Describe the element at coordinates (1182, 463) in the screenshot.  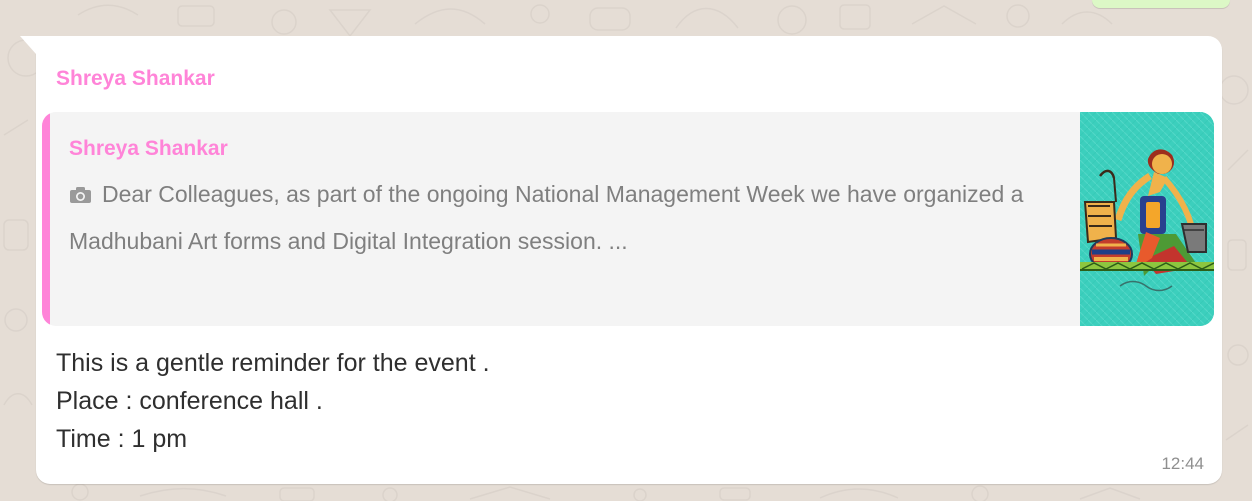
I see `message-timestamp: 12:44` at that location.